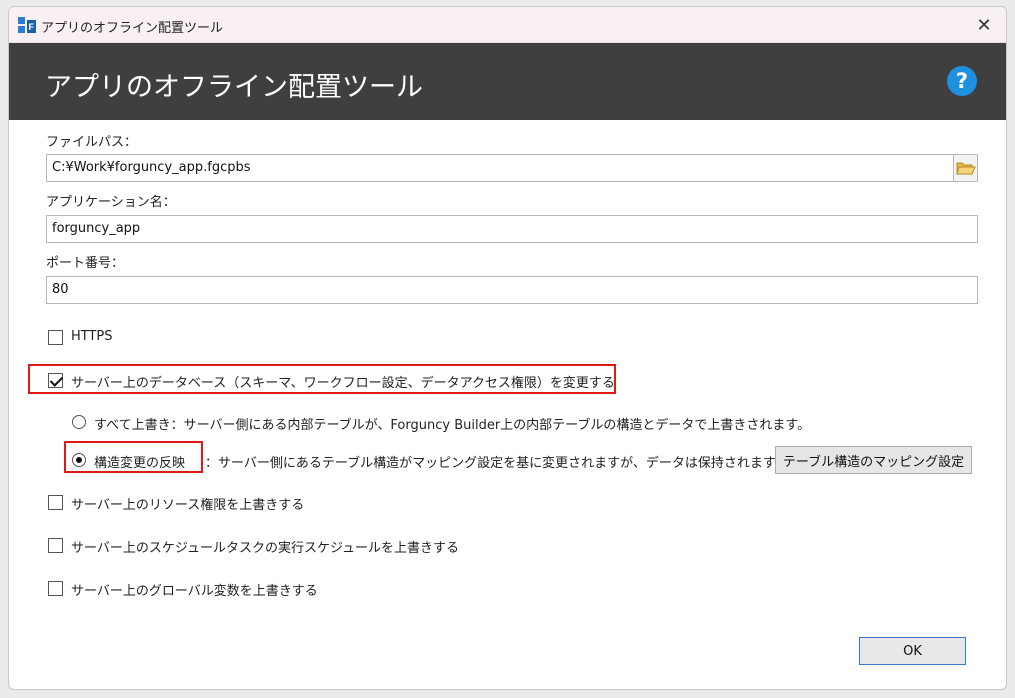 Image resolution: width=1015 pixels, height=698 pixels. I want to click on app-icon: F, so click(27, 25).